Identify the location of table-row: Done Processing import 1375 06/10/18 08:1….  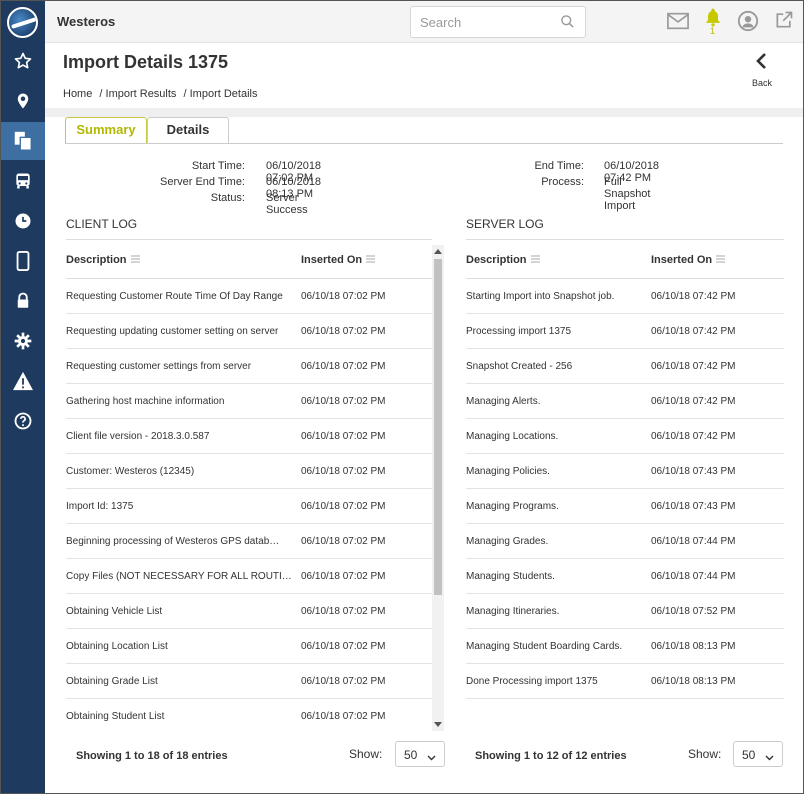
(625, 681).